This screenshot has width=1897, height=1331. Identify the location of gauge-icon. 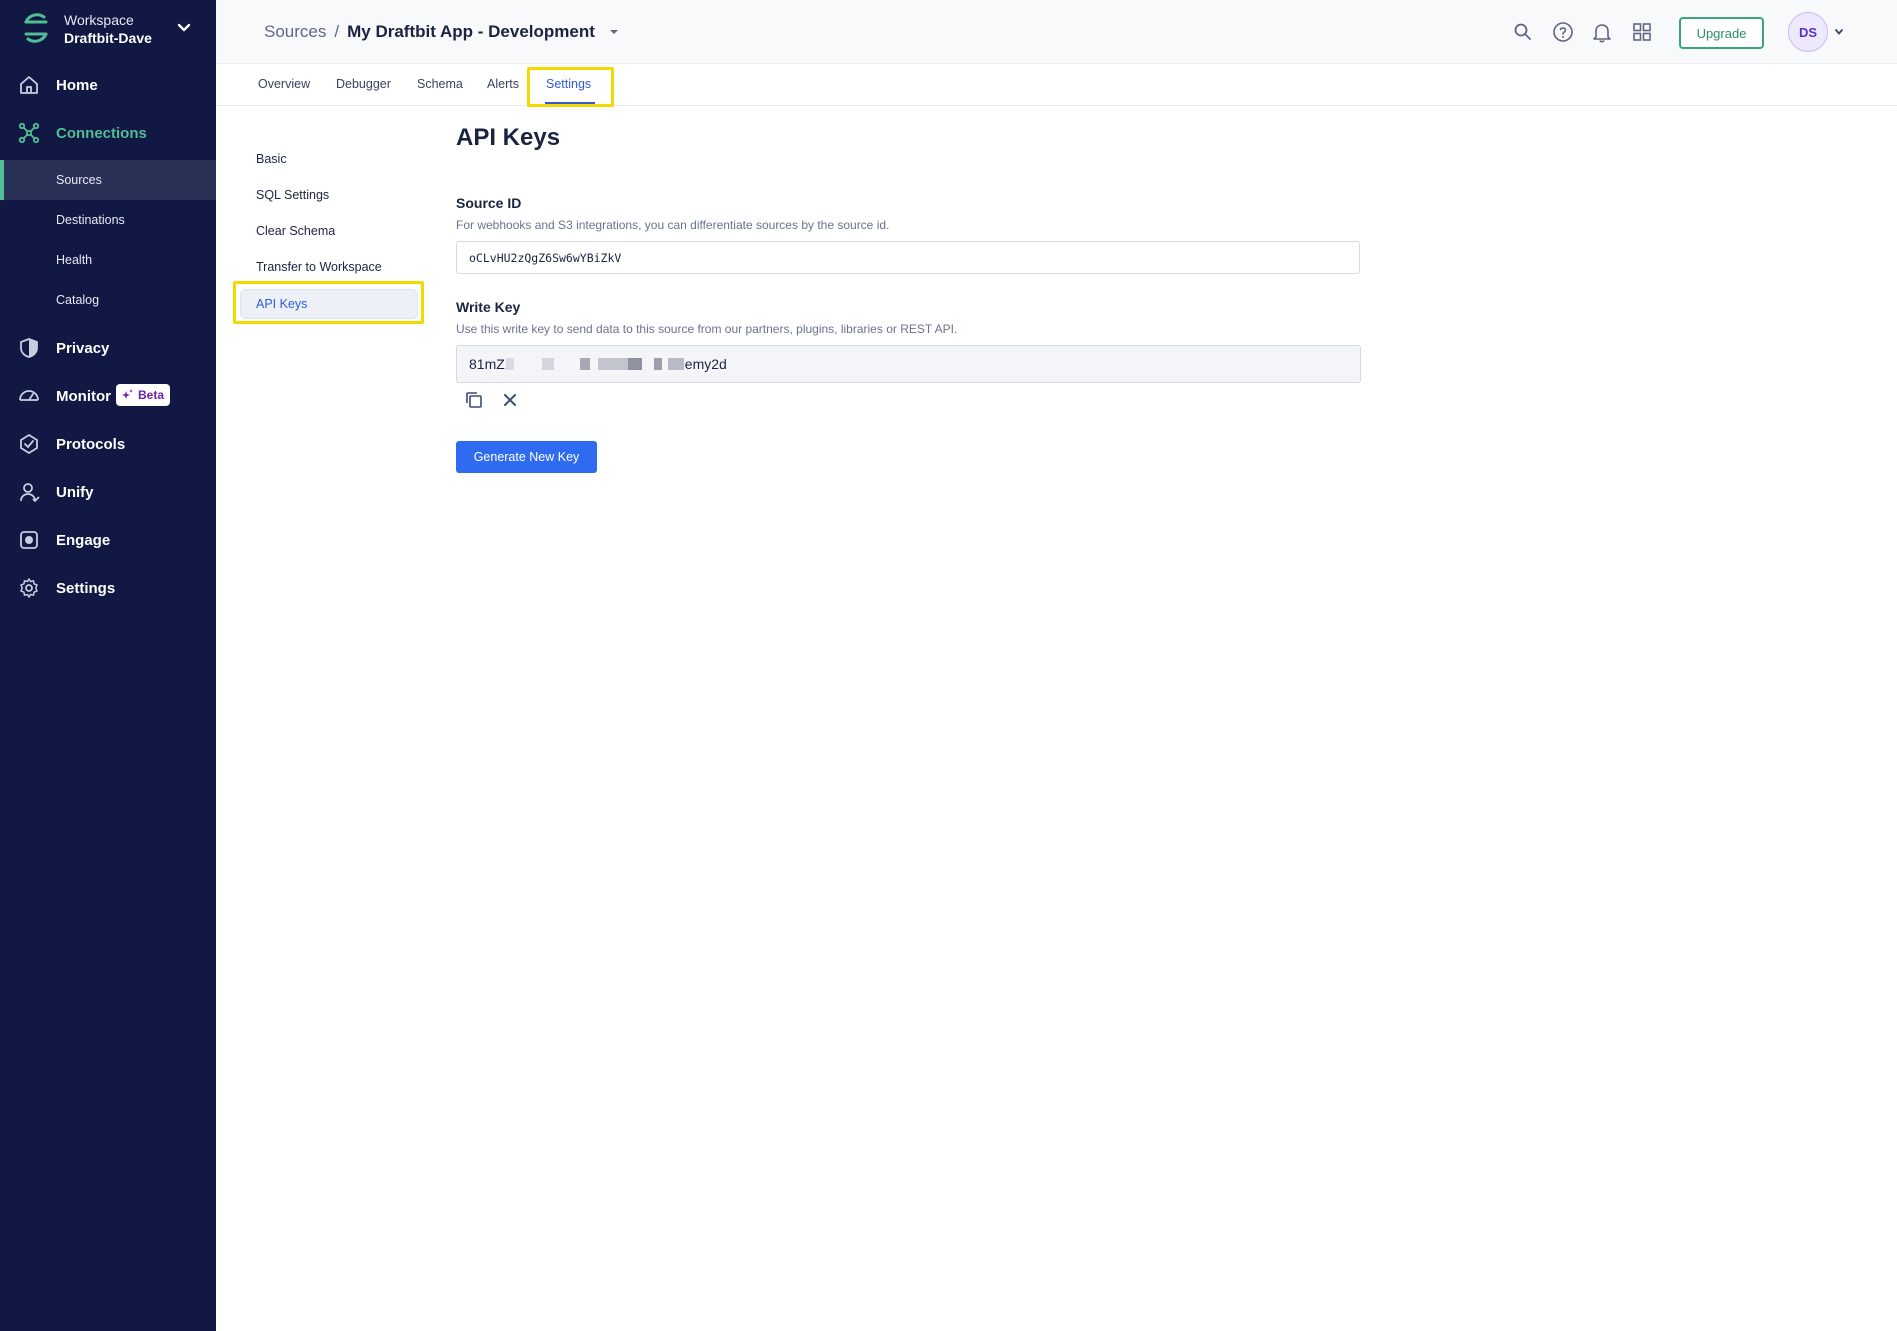
(29, 395).